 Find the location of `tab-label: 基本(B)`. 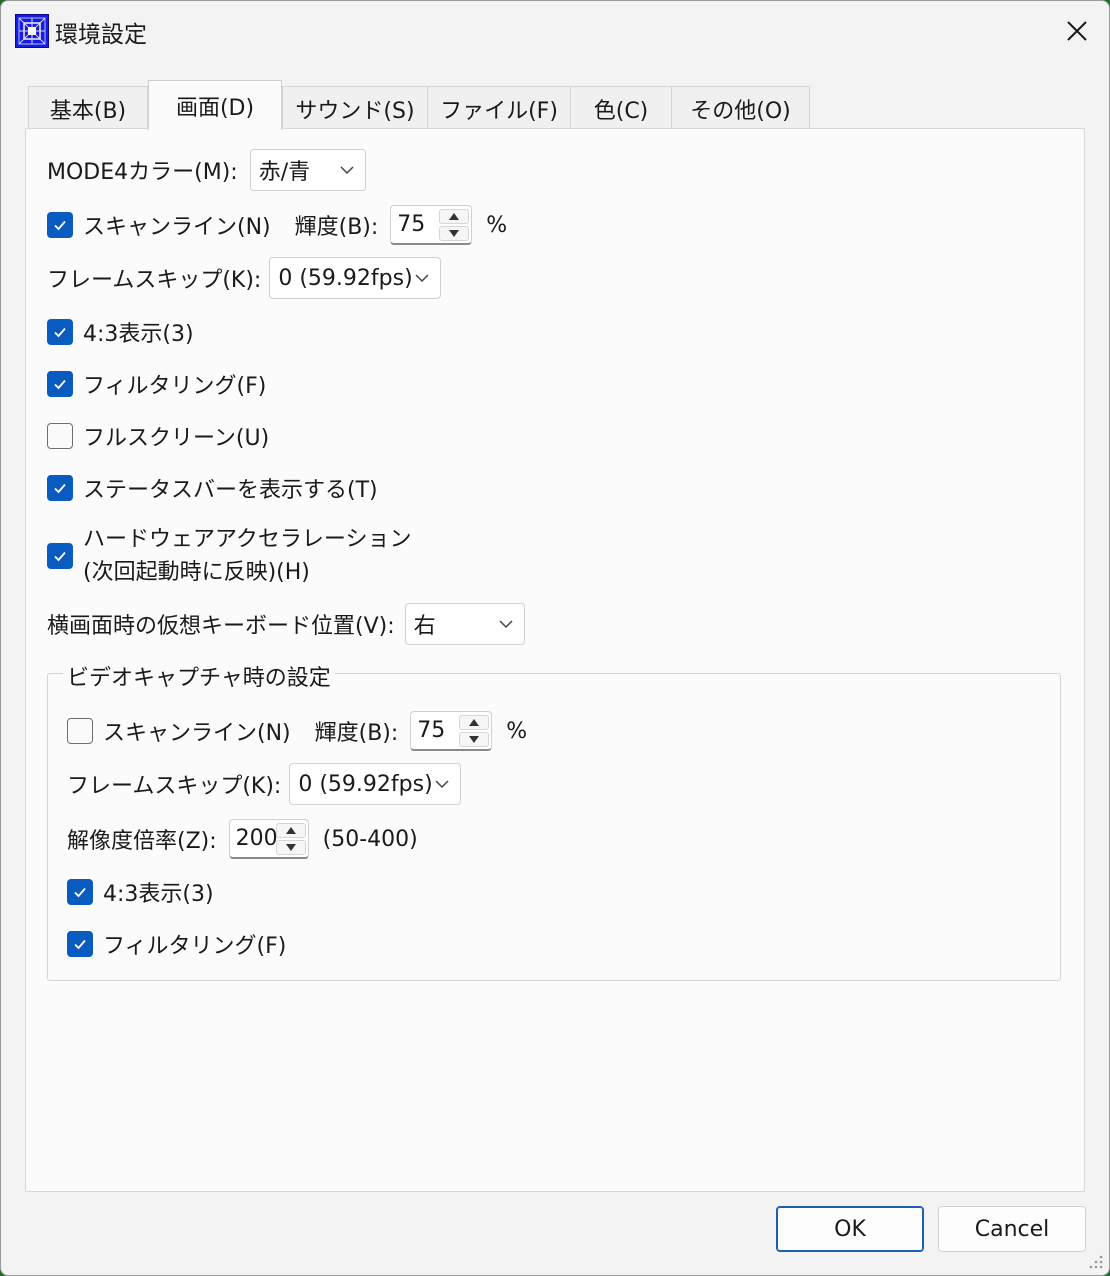

tab-label: 基本(B) is located at coordinates (88, 111).